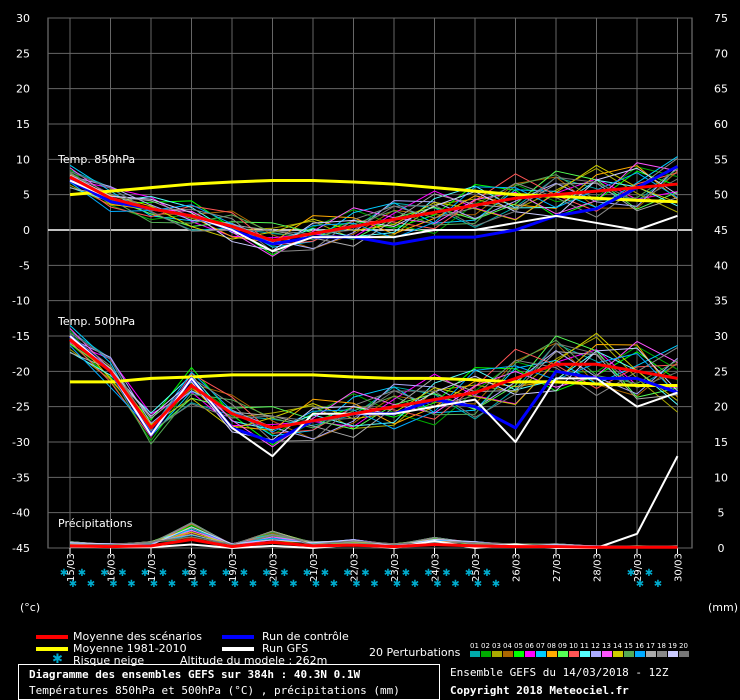  I want to click on perturbation-number: 18, so click(661, 646).